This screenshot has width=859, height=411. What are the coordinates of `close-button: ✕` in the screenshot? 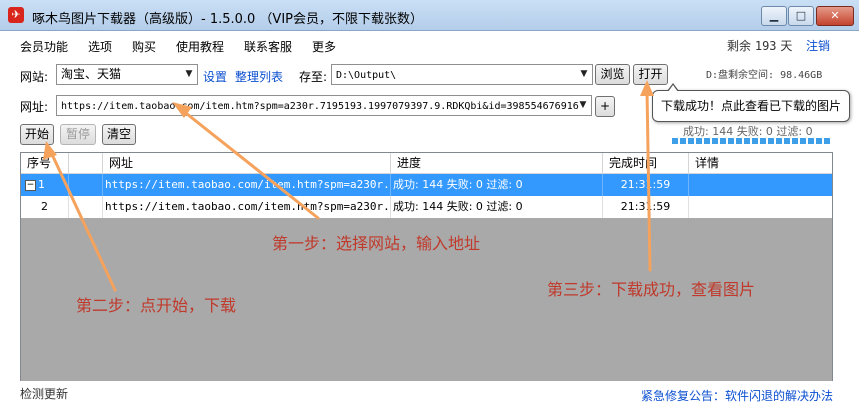 It's located at (835, 16).